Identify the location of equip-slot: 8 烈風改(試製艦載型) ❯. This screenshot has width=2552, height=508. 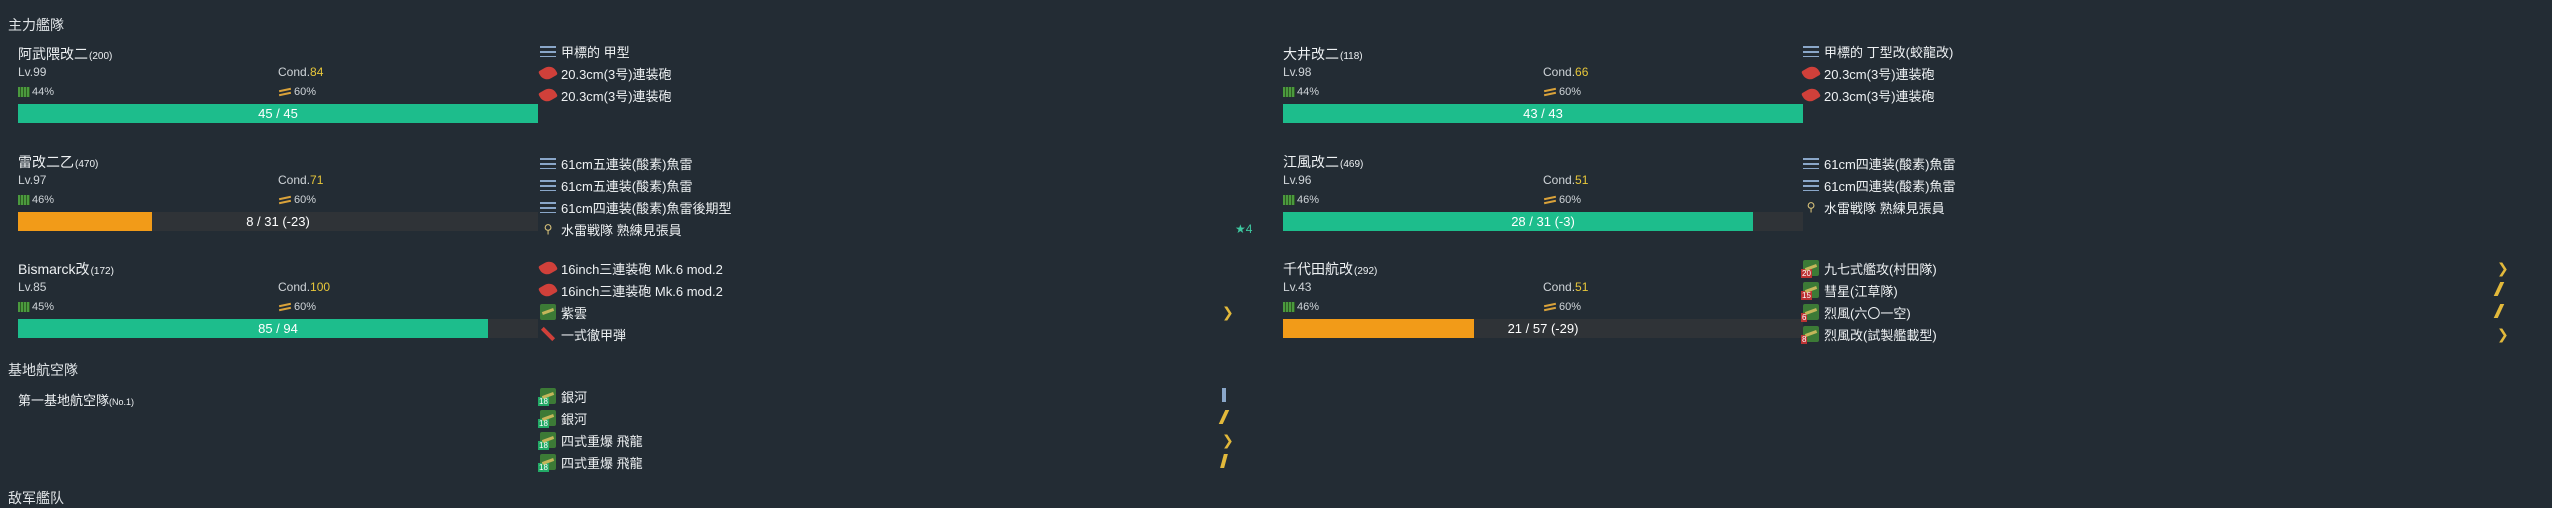
(2156, 334).